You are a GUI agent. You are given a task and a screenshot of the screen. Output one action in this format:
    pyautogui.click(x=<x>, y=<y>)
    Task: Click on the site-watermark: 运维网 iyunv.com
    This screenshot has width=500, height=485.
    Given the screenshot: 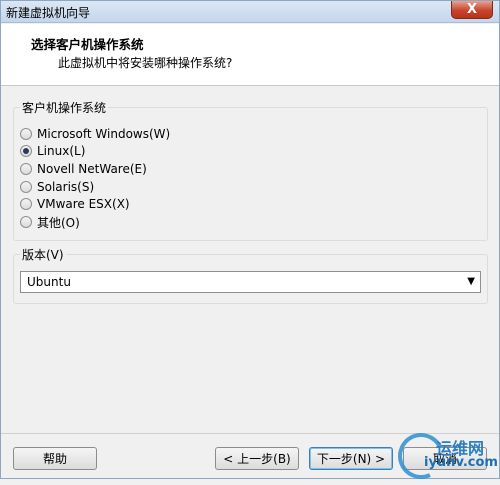 What is the action you would take?
    pyautogui.click(x=445, y=455)
    